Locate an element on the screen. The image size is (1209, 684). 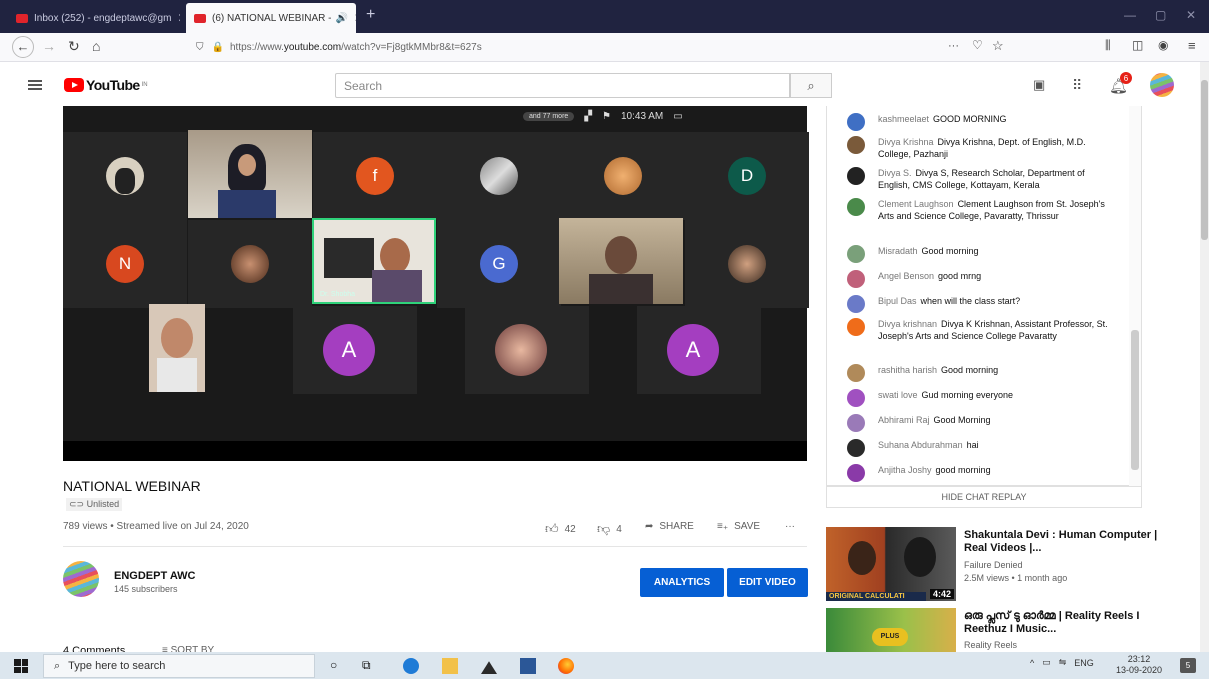
task-view-icon: ⧉ is located at coordinates (370, 666).